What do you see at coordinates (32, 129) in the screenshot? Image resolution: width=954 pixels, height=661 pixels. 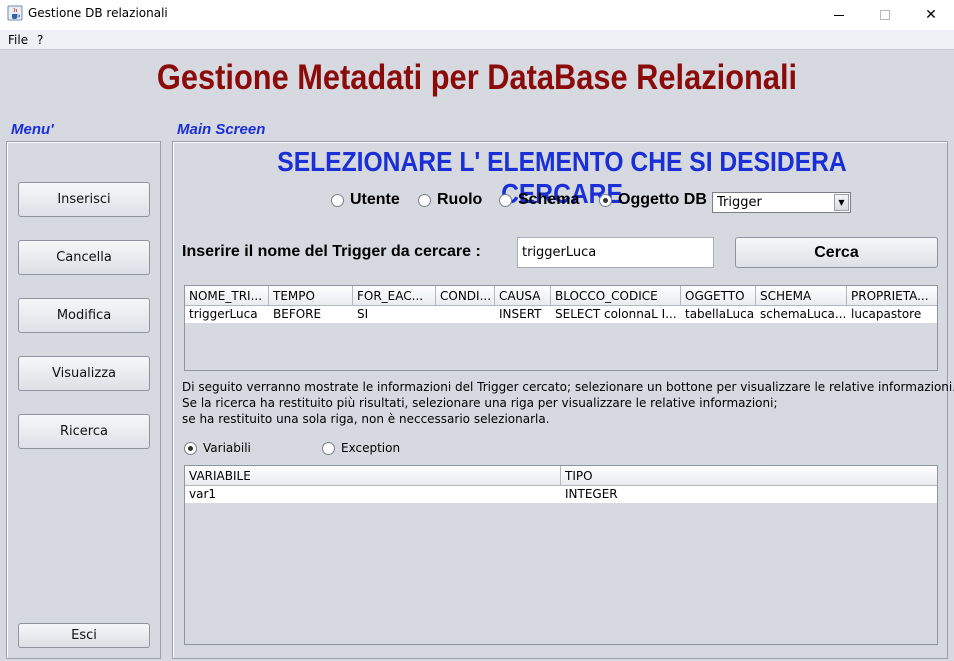 I see `sidebar-label: Menu'` at bounding box center [32, 129].